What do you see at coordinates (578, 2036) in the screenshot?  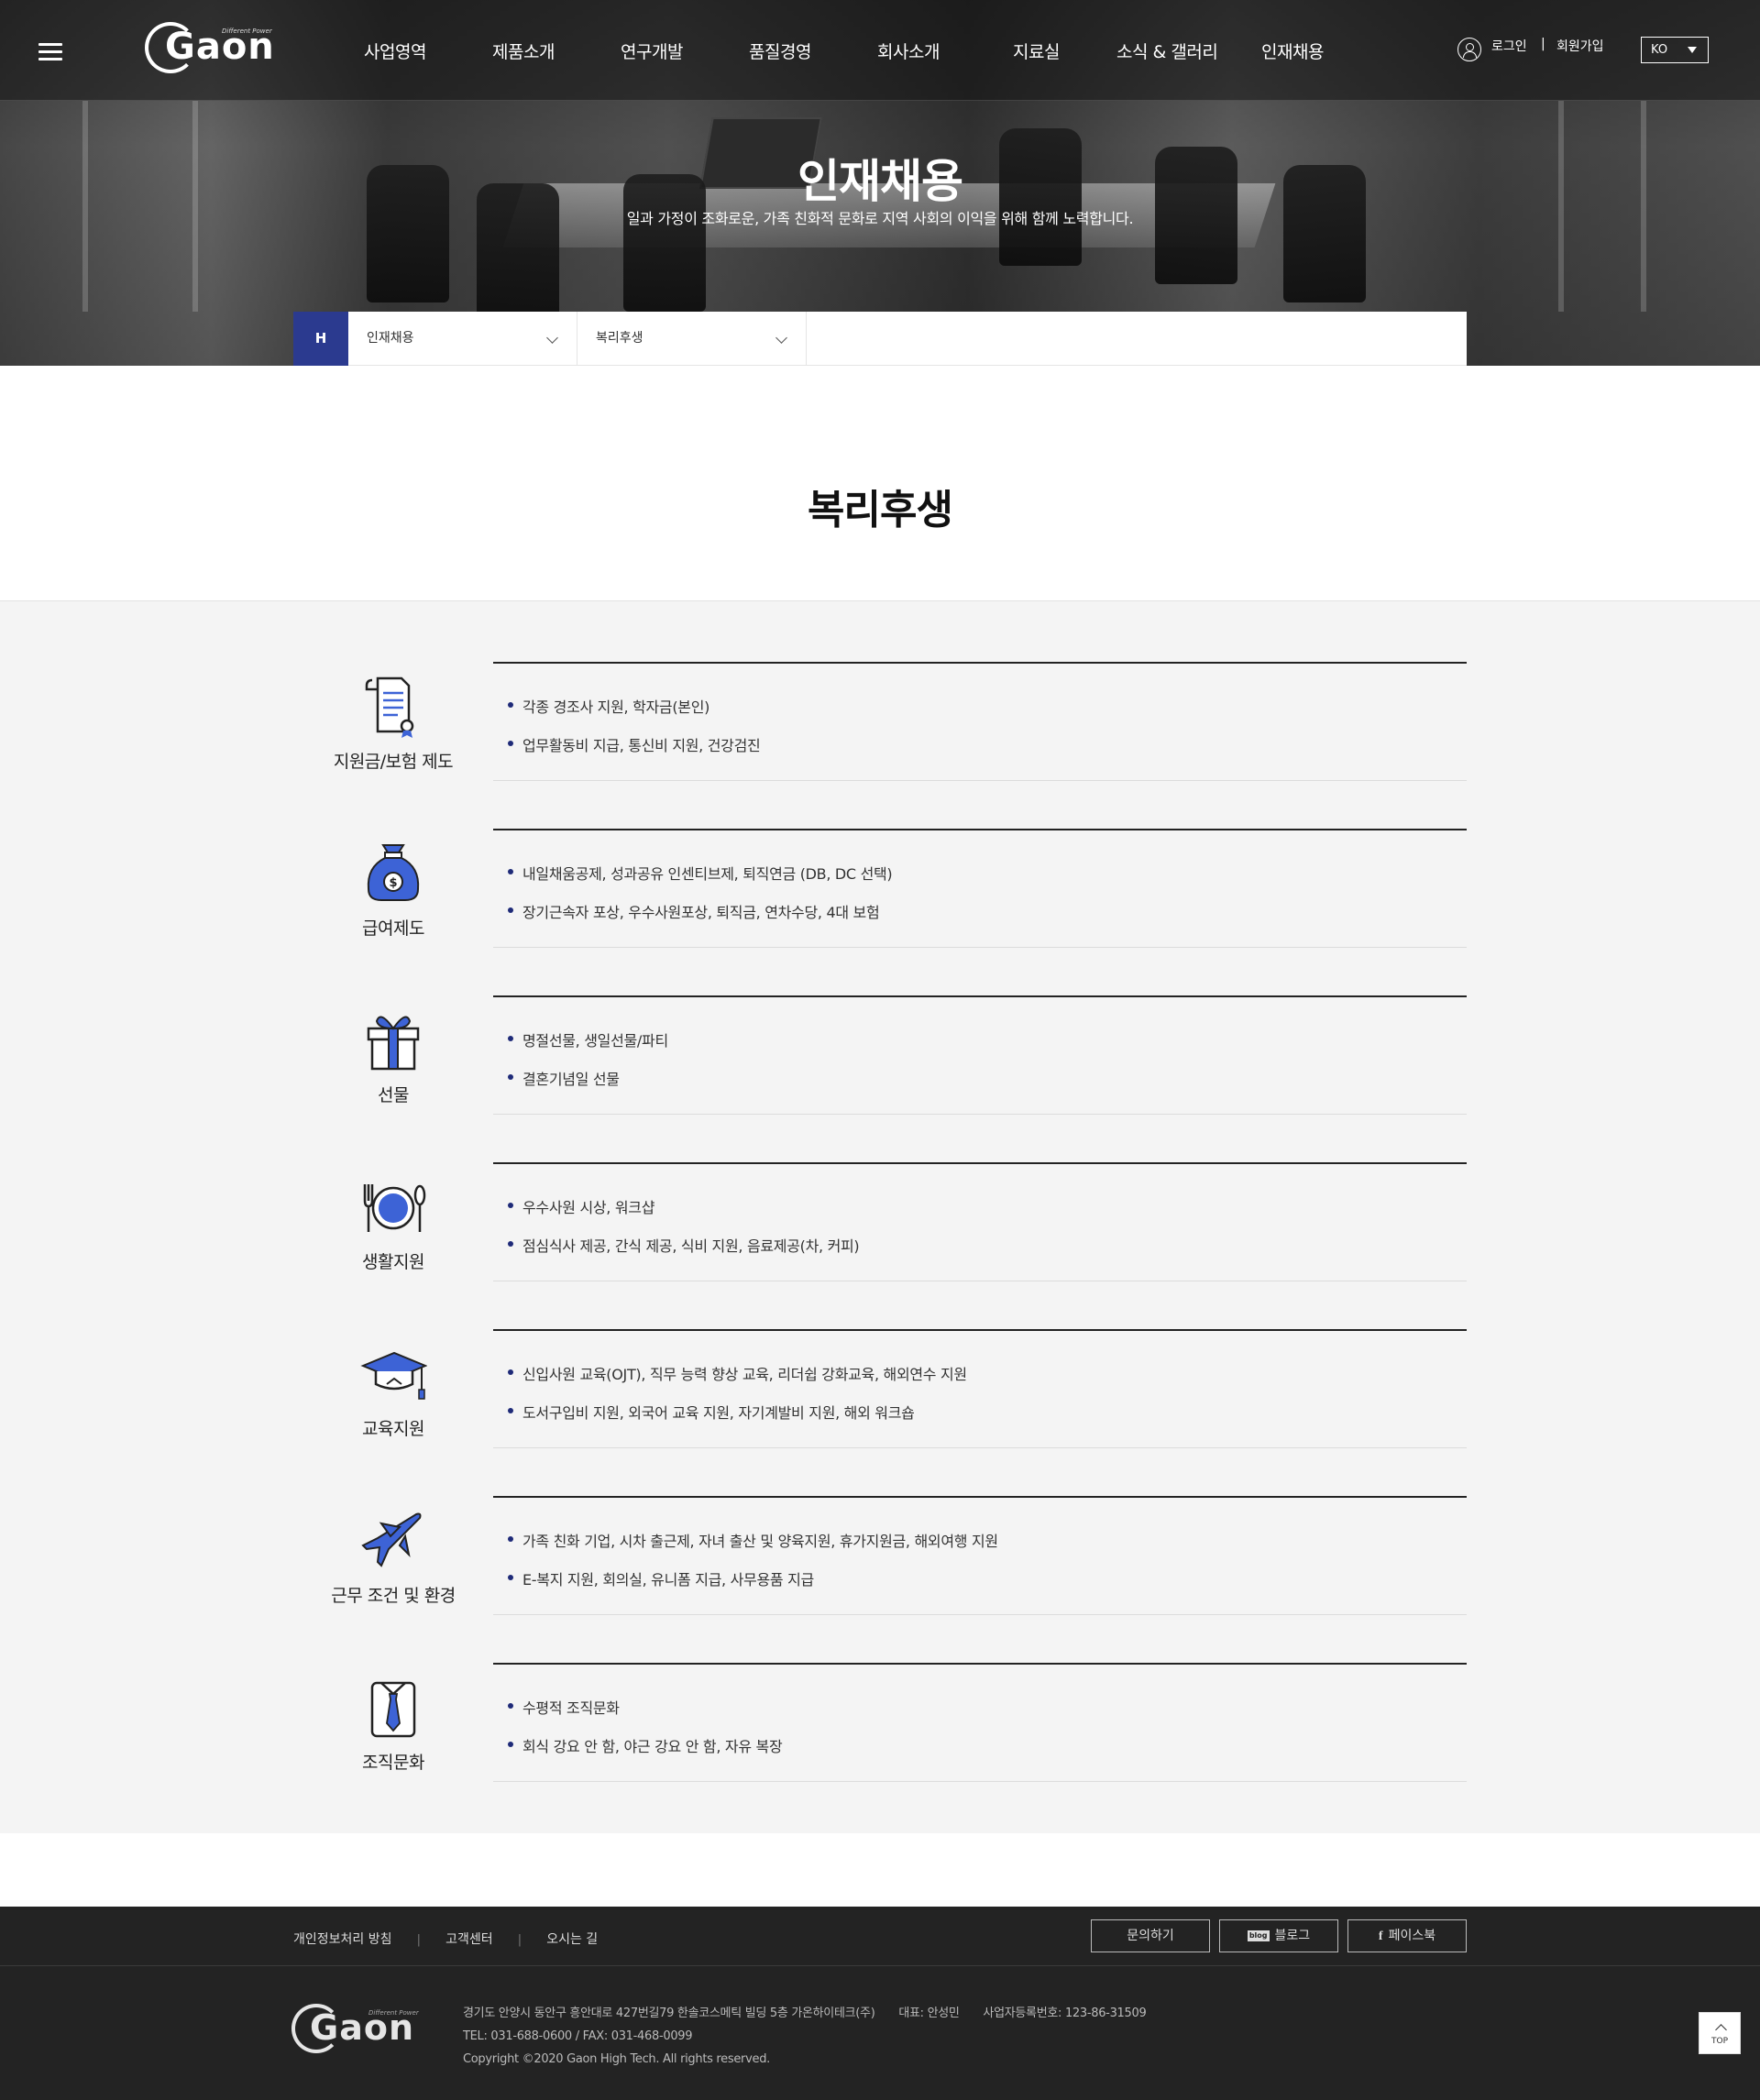 I see `footer-contact: TEL: 031-688-0600 / FAX: 031-468-0099` at bounding box center [578, 2036].